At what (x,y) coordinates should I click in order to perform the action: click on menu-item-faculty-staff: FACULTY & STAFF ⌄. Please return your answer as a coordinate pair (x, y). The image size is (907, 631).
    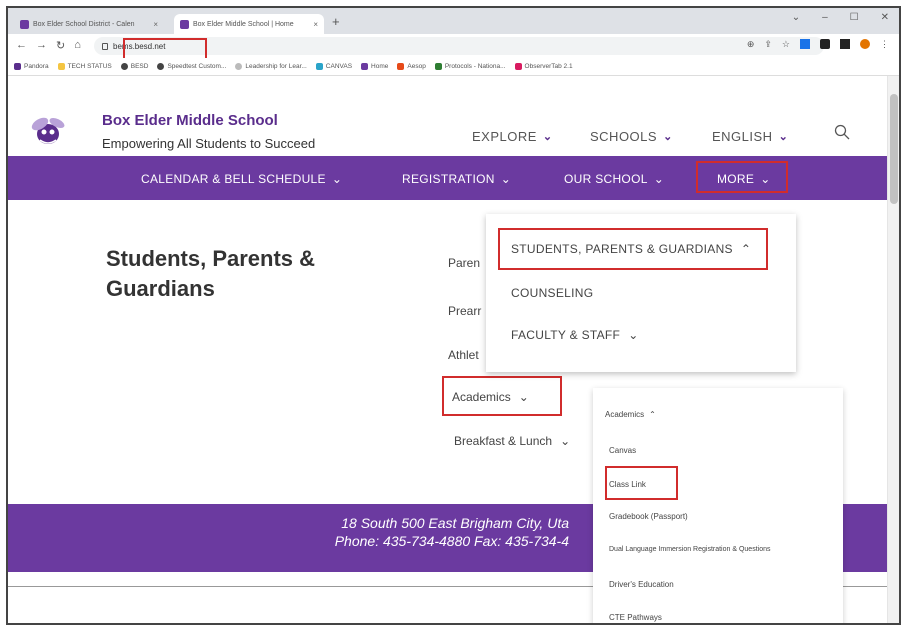
    Looking at the image, I should click on (575, 335).